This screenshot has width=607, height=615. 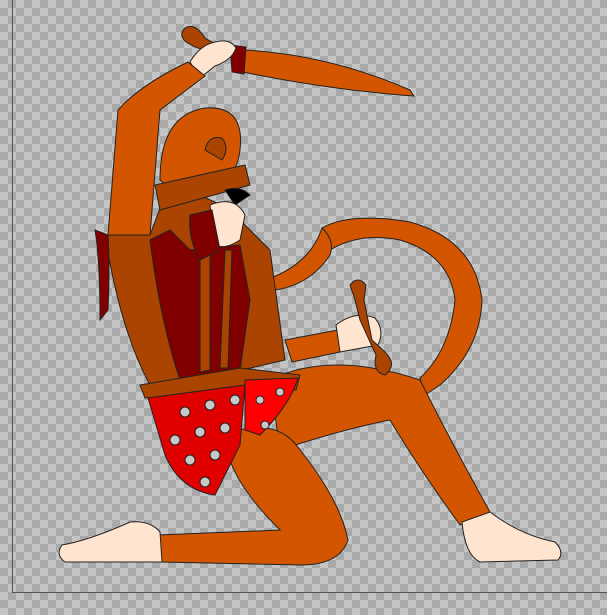 I want to click on sword-blade, so click(x=328, y=73).